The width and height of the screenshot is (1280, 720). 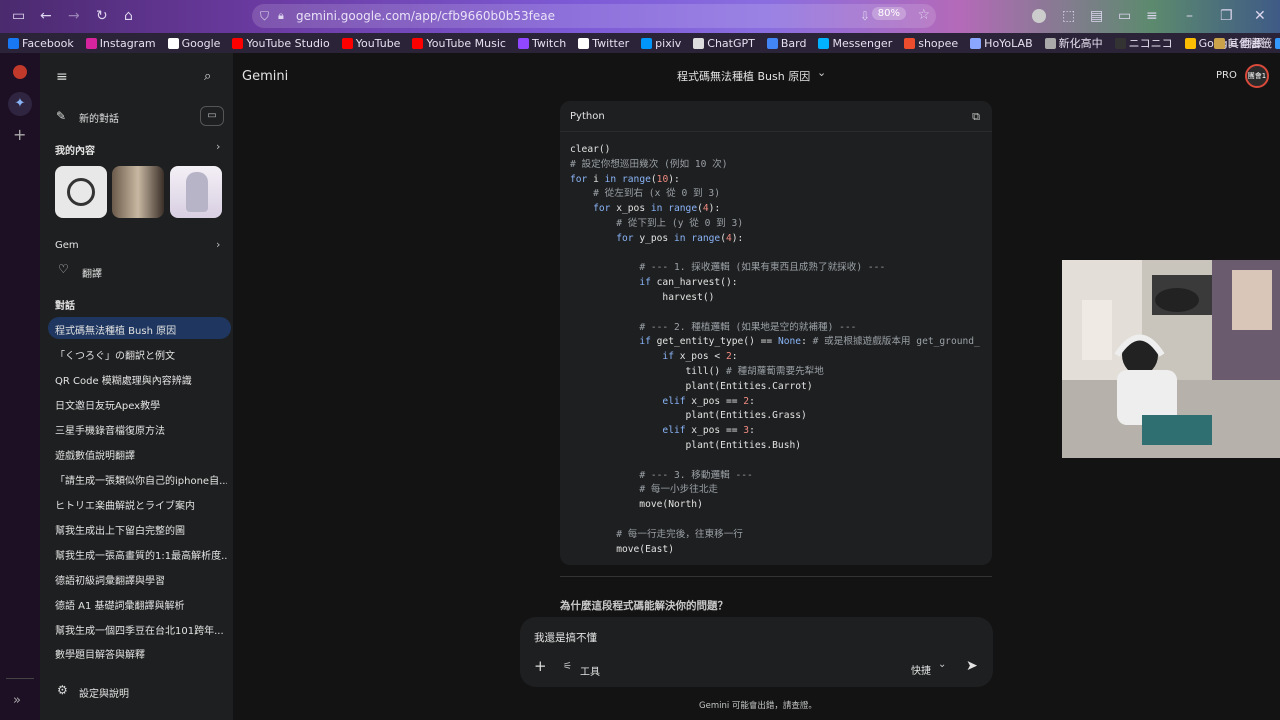 I want to click on extensions-icon: ⬚, so click(x=1068, y=16).